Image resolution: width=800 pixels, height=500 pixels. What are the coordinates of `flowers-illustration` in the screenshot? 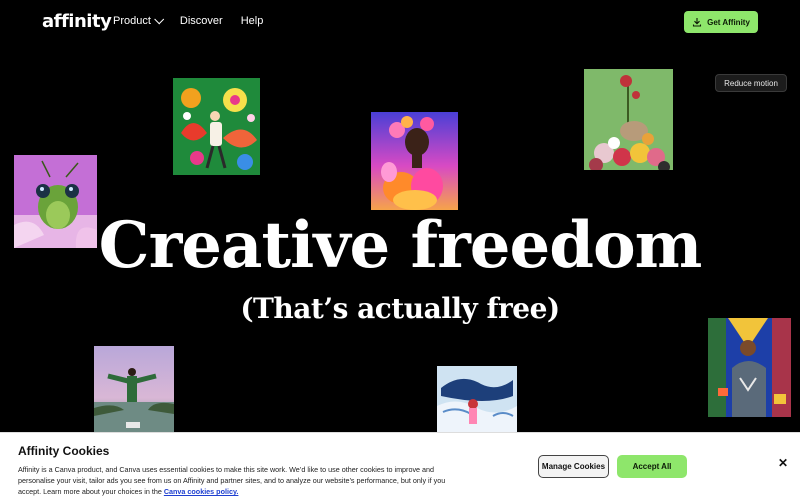 It's located at (216, 126).